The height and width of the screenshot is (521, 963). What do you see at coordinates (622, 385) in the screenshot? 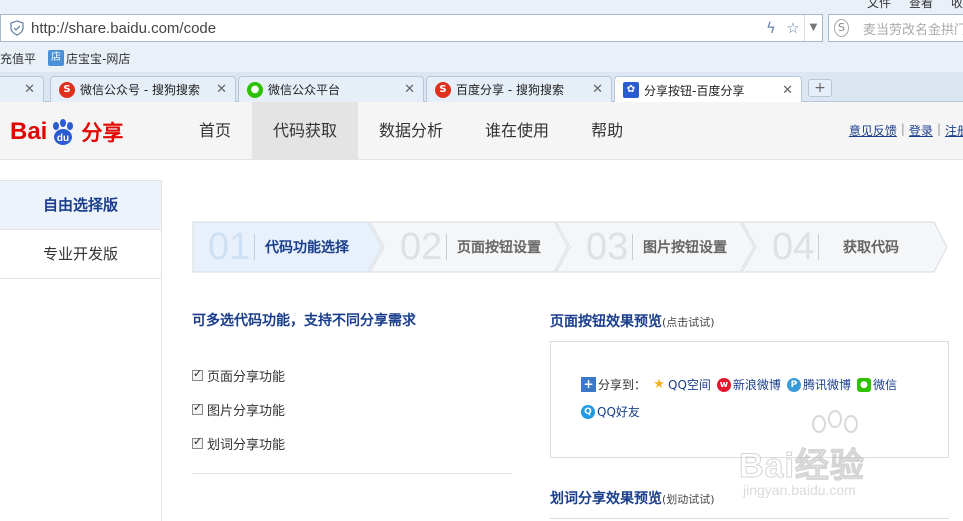
I see `share-lead-label: 分享到：` at bounding box center [622, 385].